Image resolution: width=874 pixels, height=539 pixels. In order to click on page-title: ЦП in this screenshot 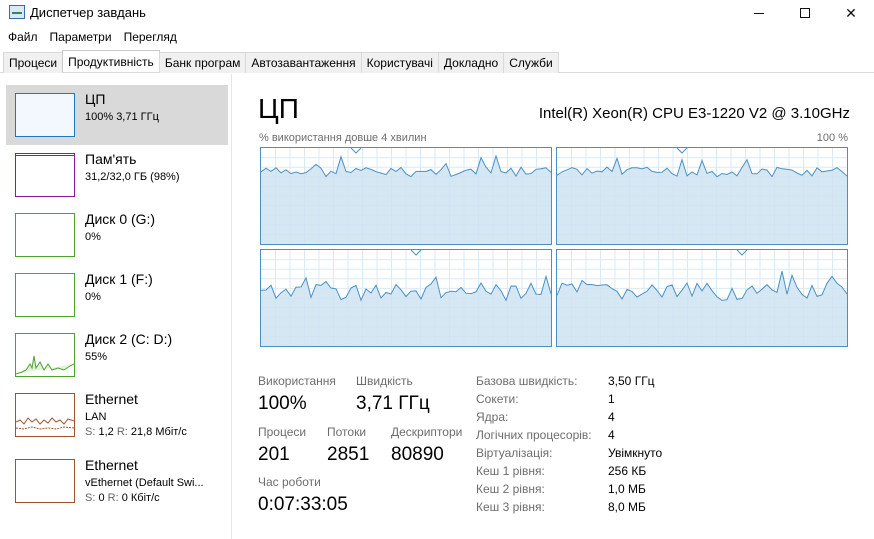, I will do `click(278, 108)`.